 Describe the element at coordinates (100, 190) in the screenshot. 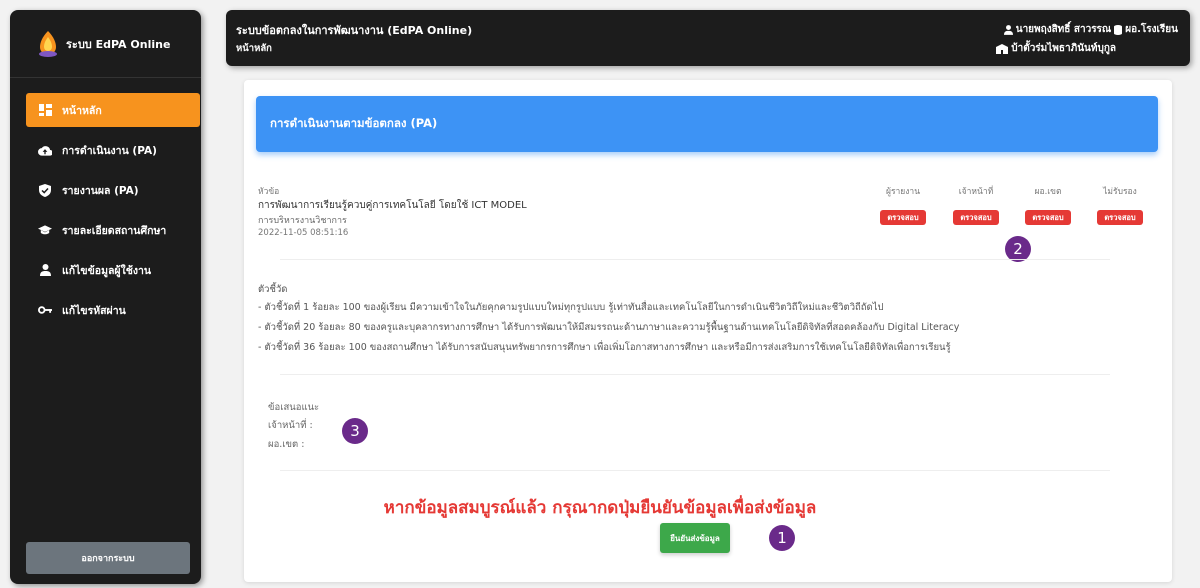

I see `sidebar-item-label: รายงานผล (PA)` at that location.